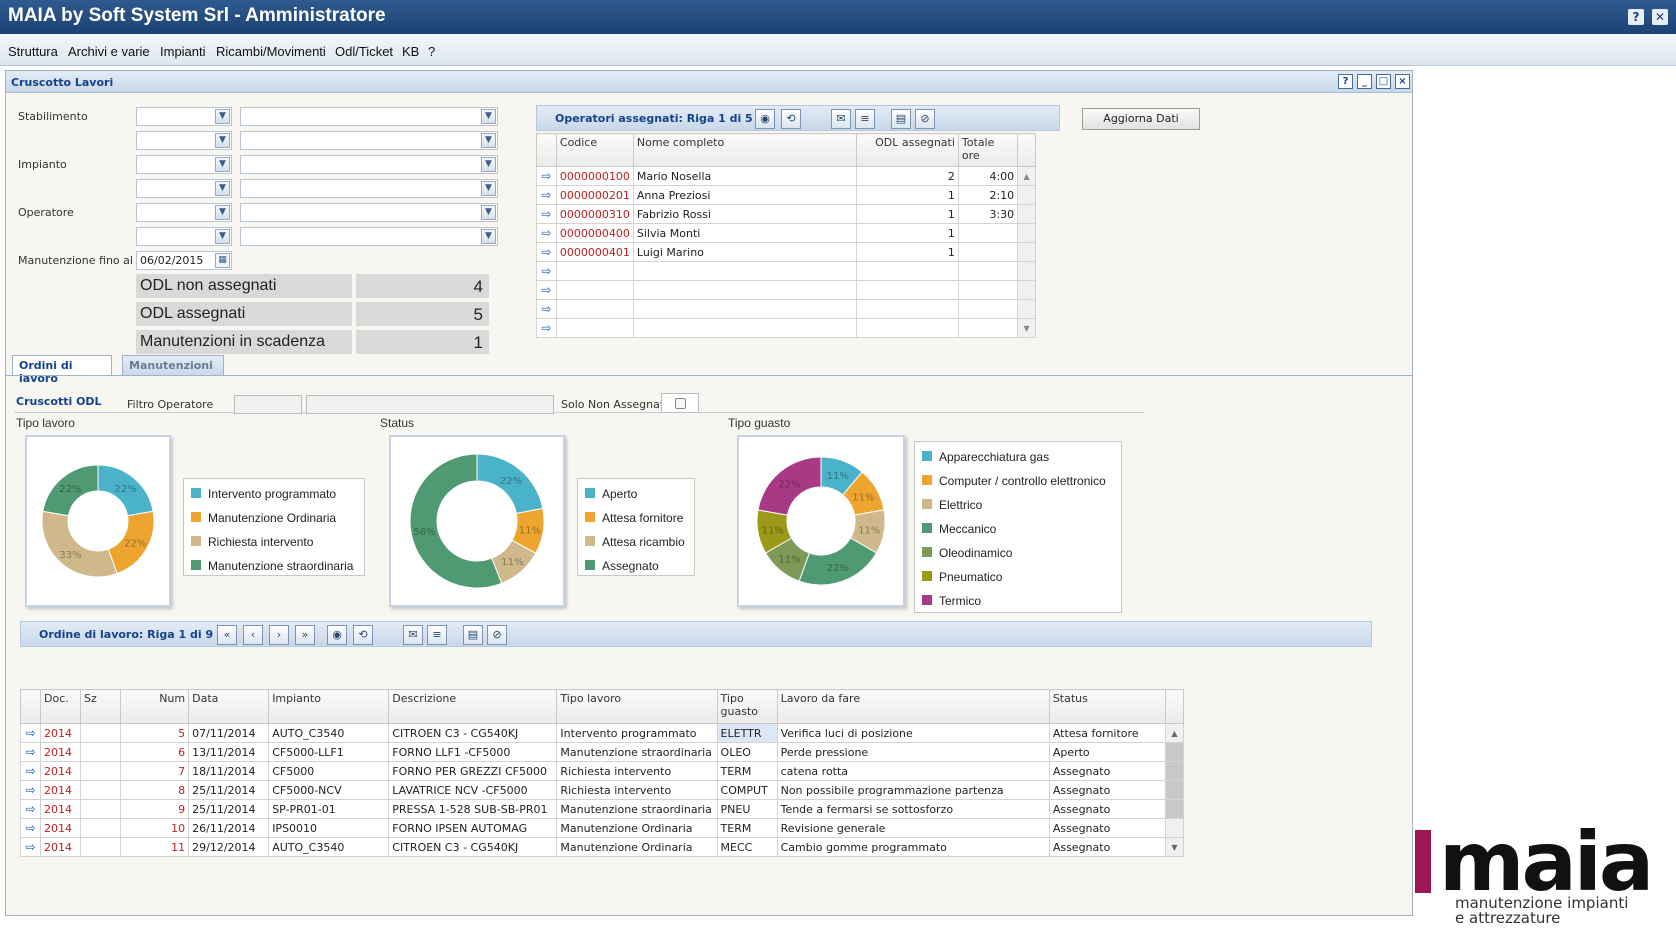 This screenshot has width=1676, height=934. What do you see at coordinates (907, 150) in the screenshot?
I see `col-odl-assegnati: ODL assegnati` at bounding box center [907, 150].